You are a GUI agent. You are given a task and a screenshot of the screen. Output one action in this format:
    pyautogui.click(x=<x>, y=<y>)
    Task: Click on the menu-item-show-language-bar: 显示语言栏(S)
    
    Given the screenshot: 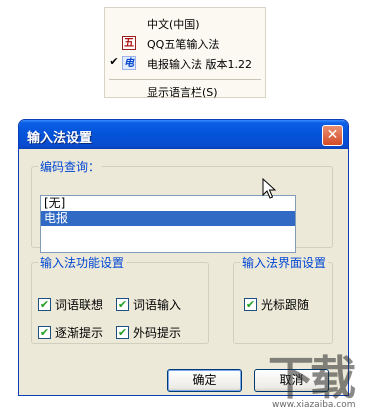 What is the action you would take?
    pyautogui.click(x=185, y=91)
    